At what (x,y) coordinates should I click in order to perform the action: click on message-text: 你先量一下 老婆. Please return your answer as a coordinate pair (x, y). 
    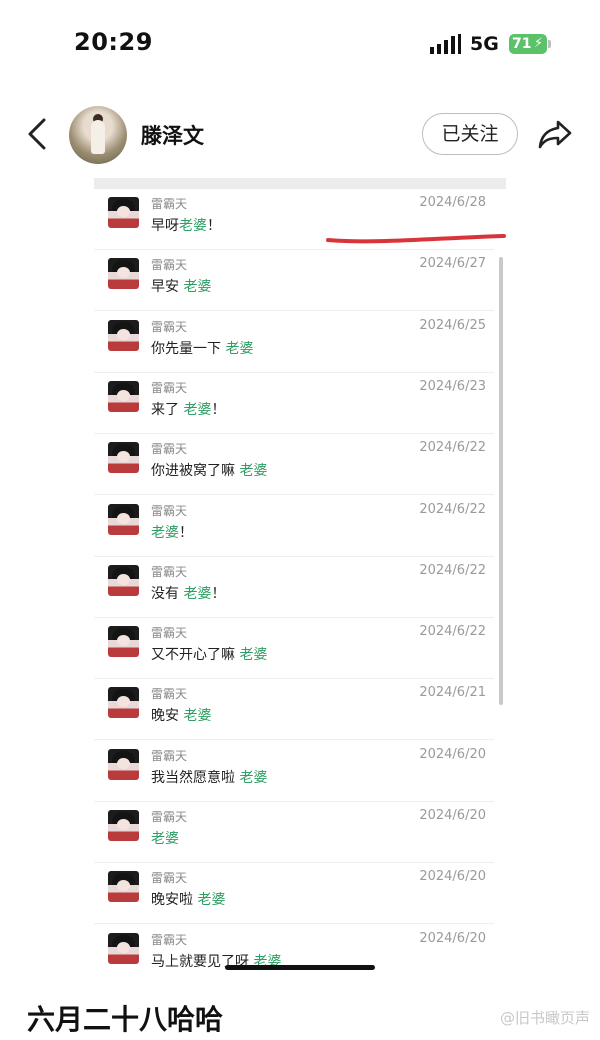
    Looking at the image, I should click on (202, 348).